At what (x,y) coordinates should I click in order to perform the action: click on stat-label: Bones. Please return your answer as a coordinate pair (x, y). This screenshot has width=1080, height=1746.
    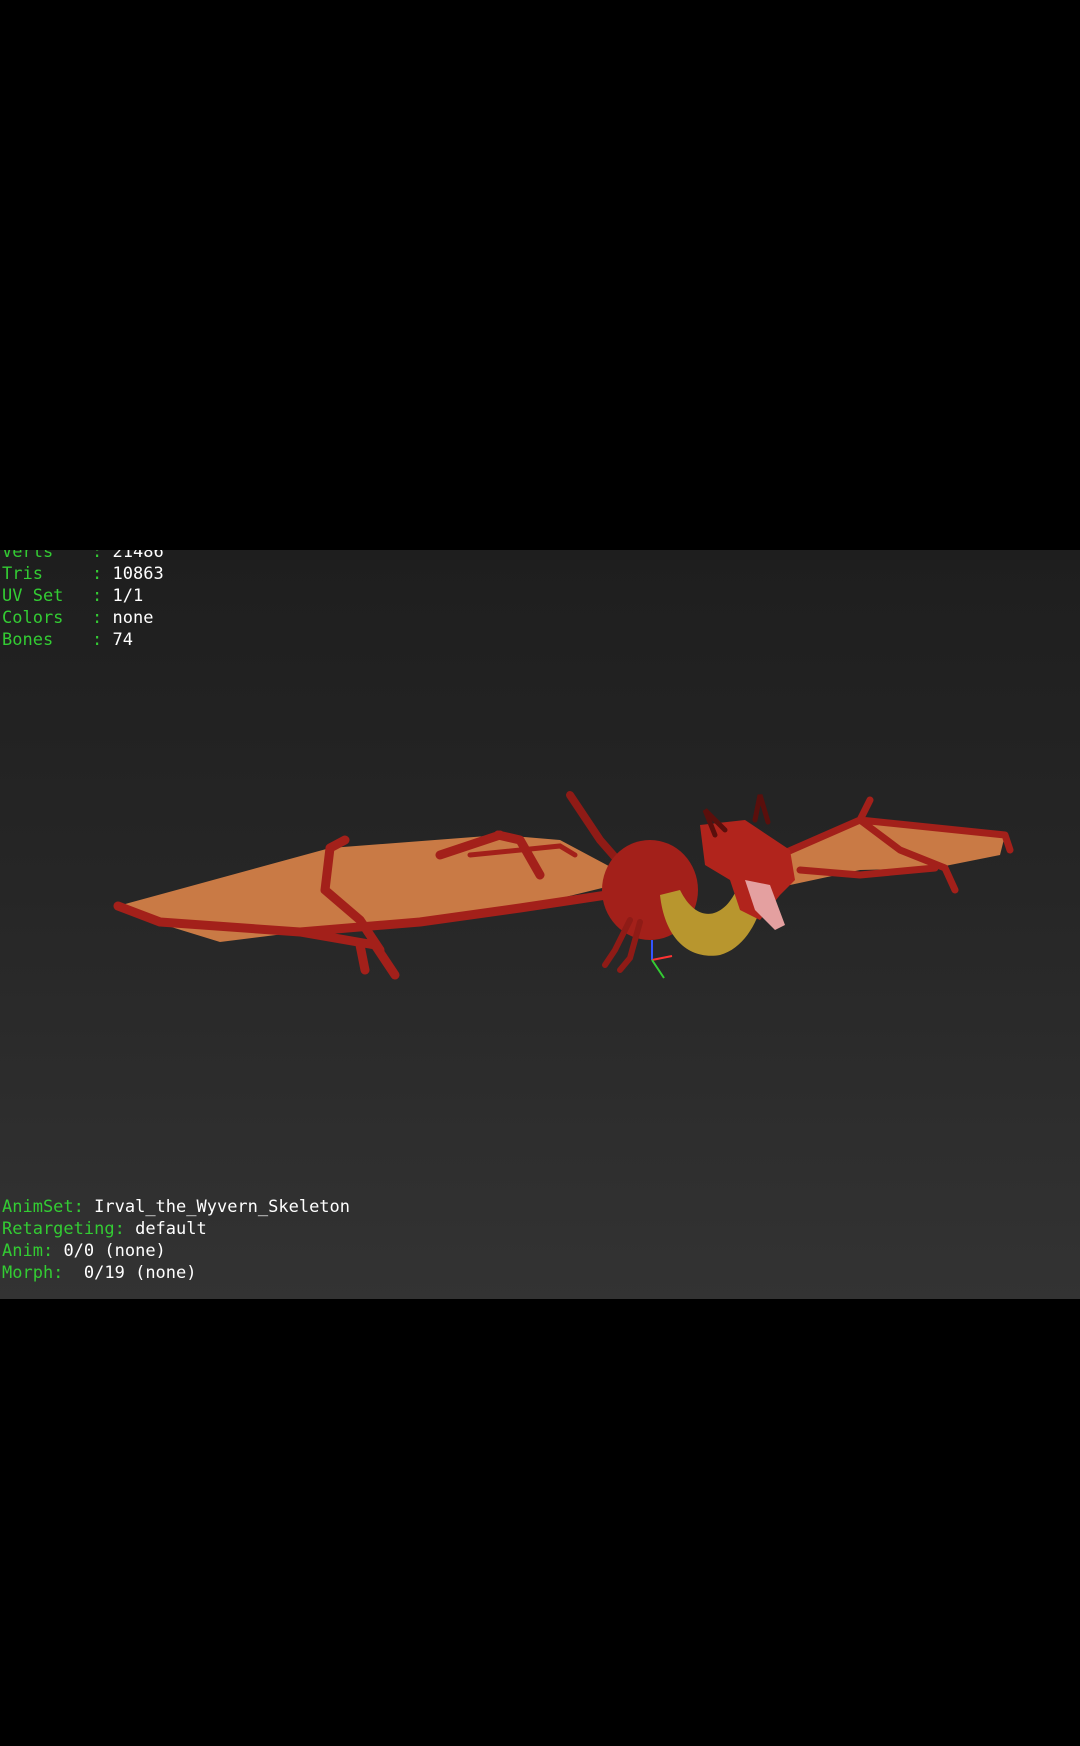
    Looking at the image, I should click on (28, 640).